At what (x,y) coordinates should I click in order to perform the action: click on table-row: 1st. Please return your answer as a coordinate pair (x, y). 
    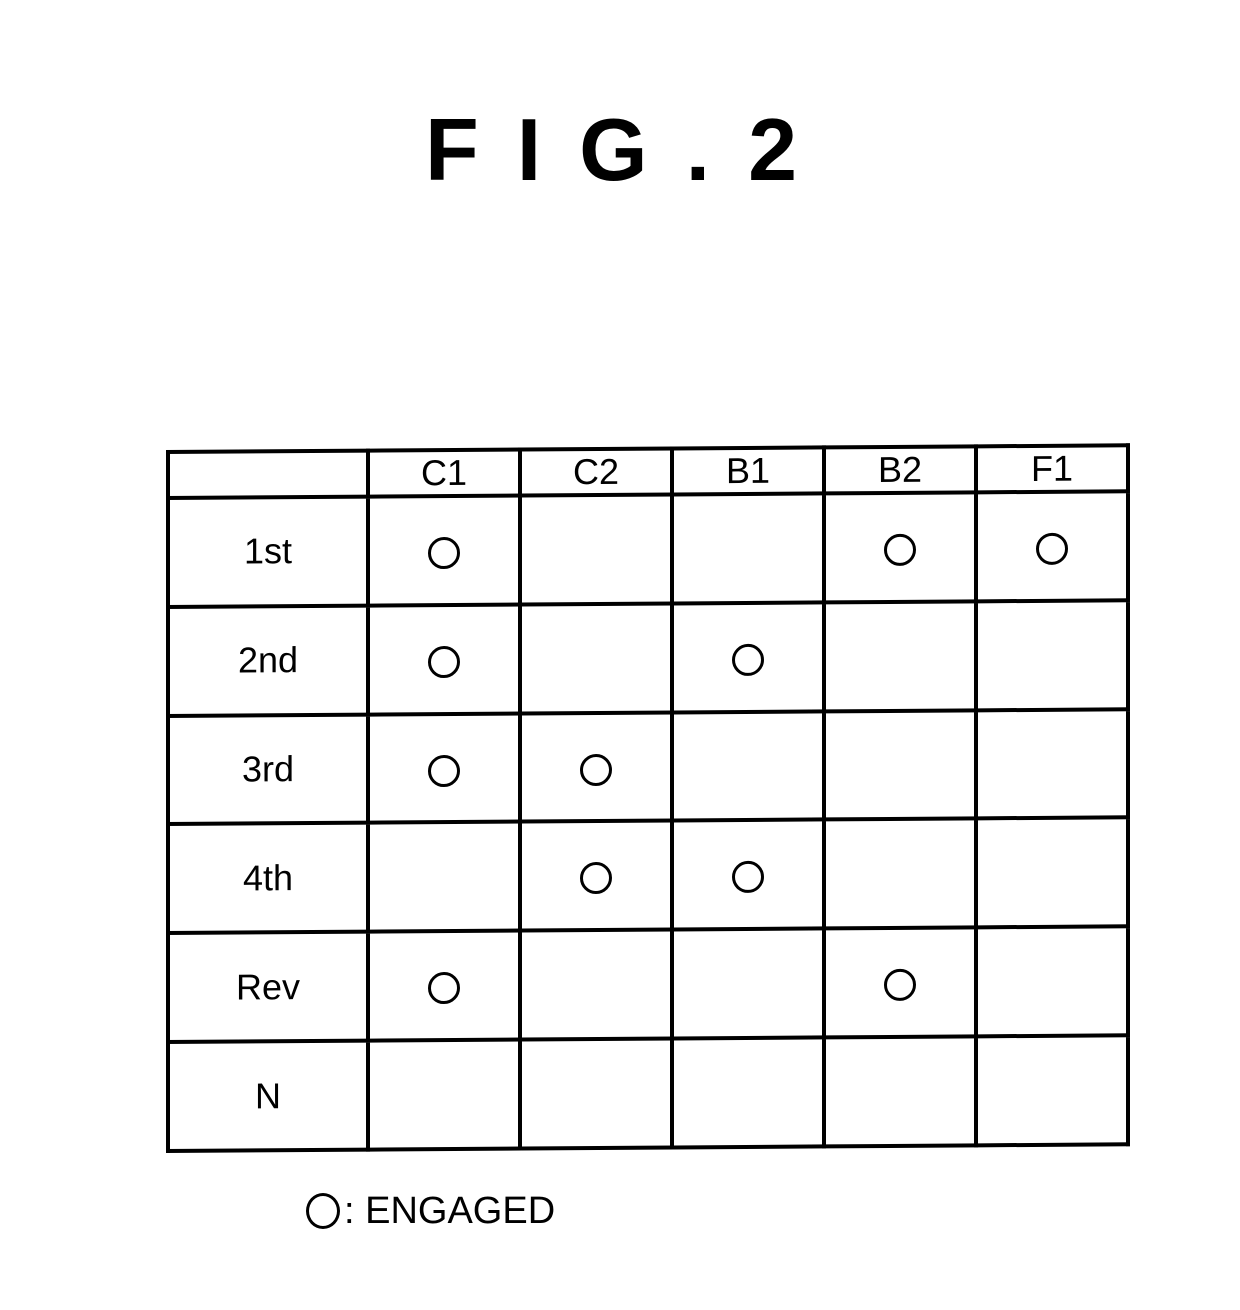
    Looking at the image, I should click on (648, 549).